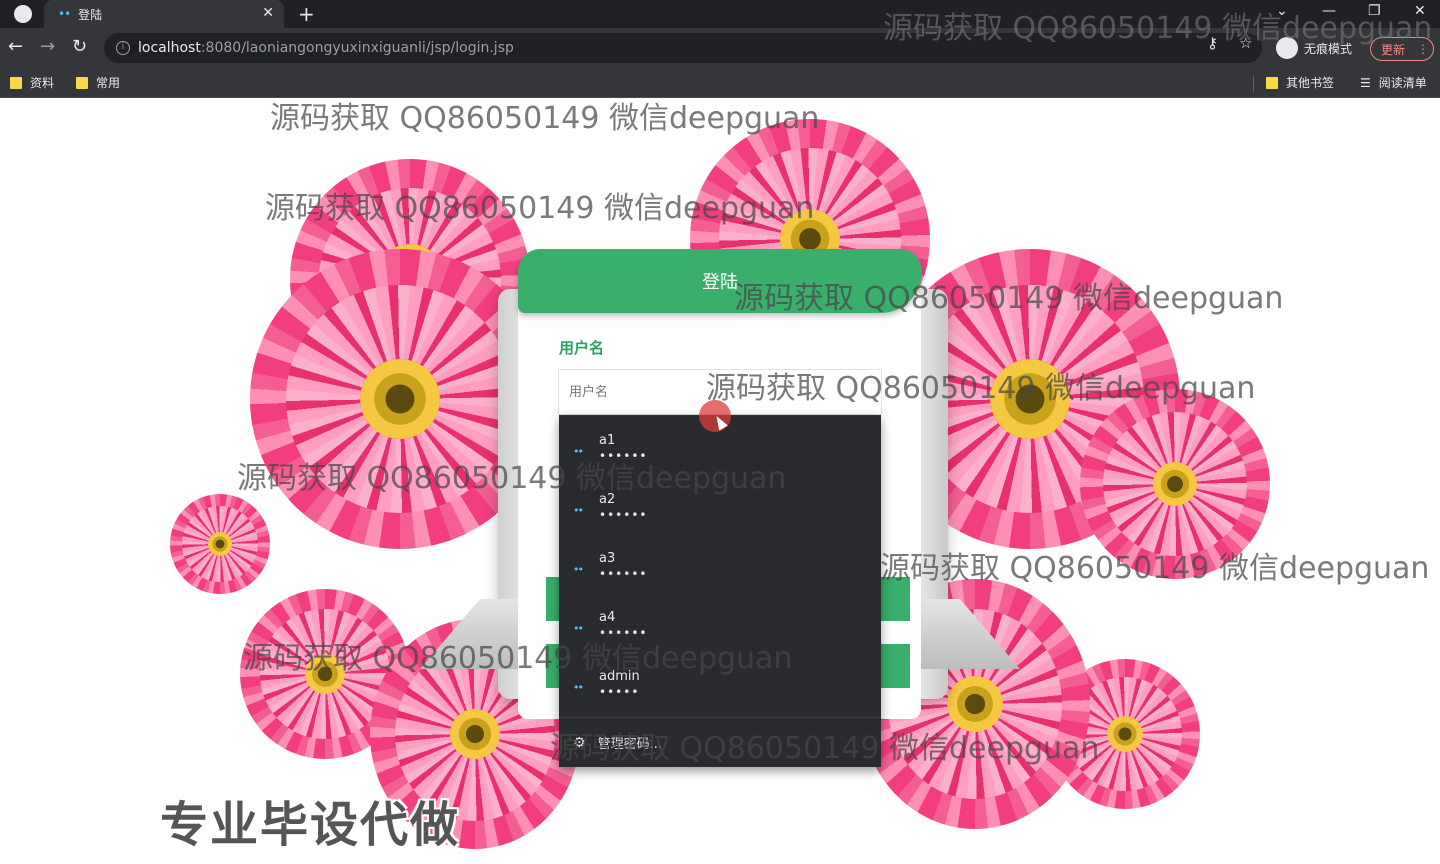 The image size is (1440, 864). I want to click on url-host: localhost, so click(169, 48).